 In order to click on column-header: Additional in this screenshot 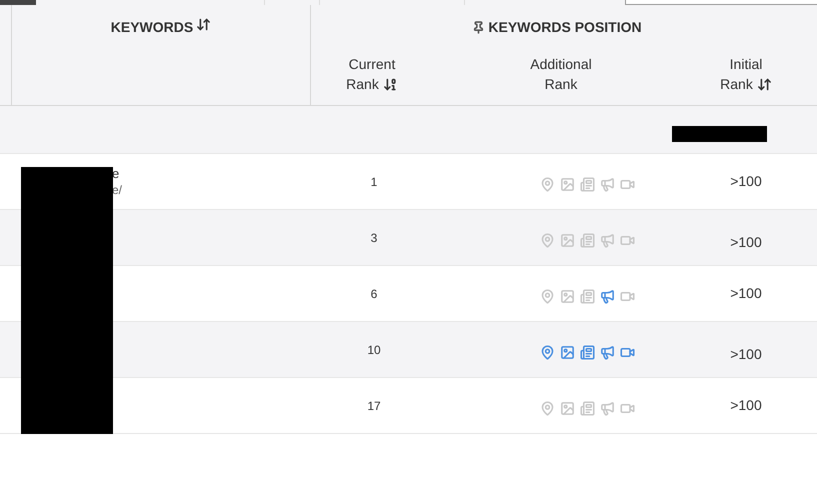, I will do `click(561, 64)`.